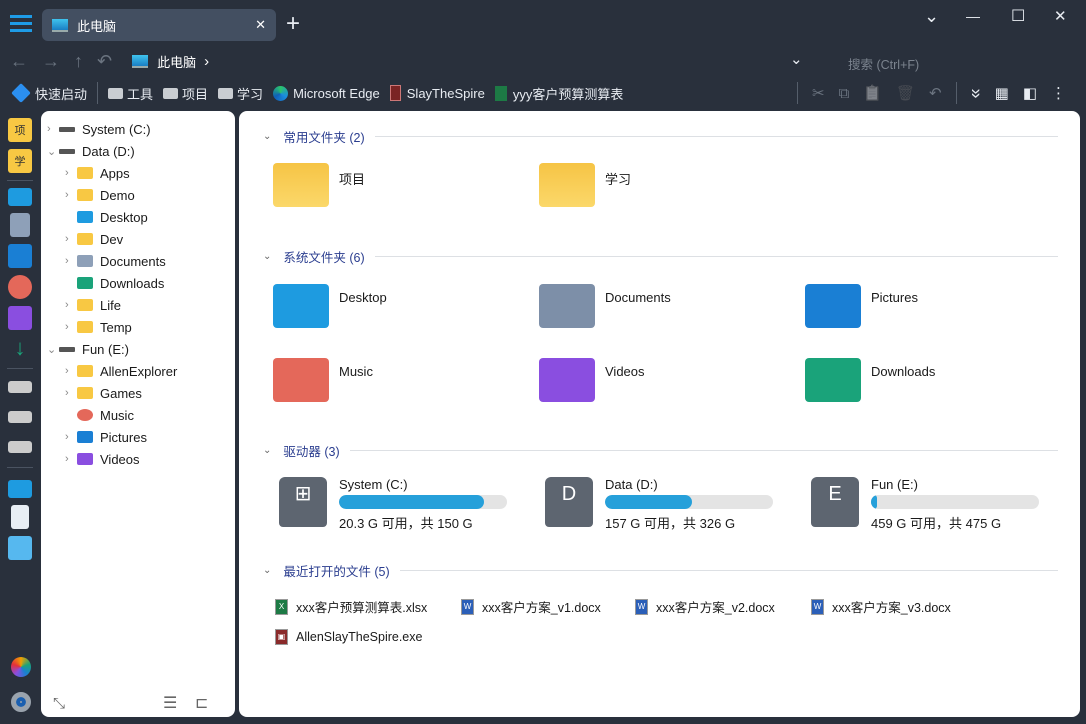 The image size is (1086, 724). Describe the element at coordinates (104, 61) in the screenshot. I see `undo-nav-button: ↶` at that location.